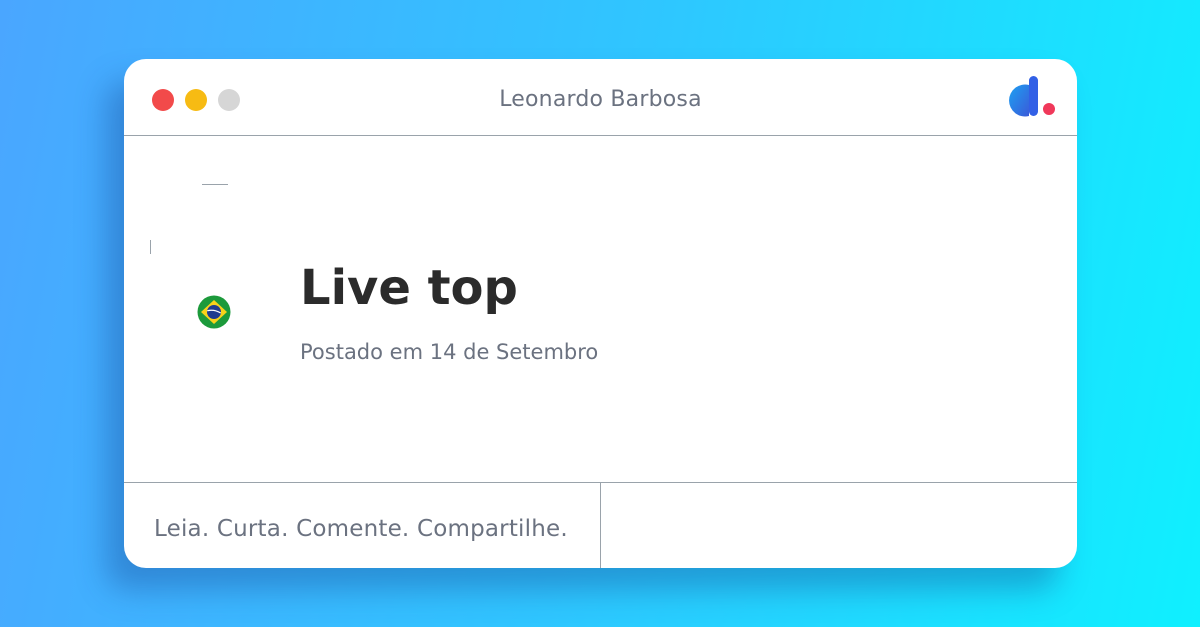 The width and height of the screenshot is (1200, 627). I want to click on card-footer: Leia. Curta. Comente. Compartilhe., so click(600, 525).